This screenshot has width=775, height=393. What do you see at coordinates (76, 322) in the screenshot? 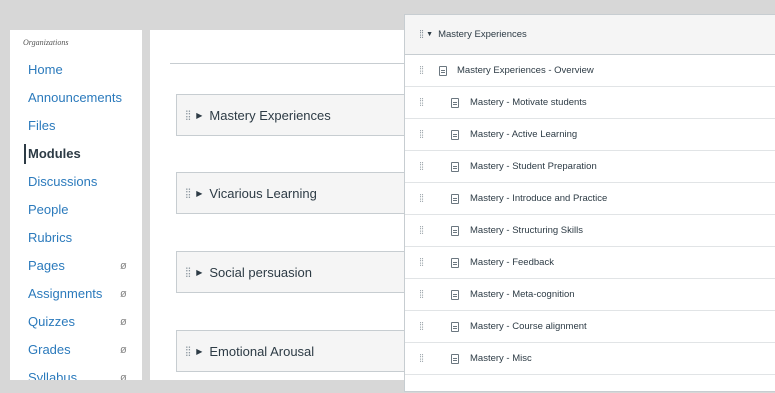
I see `nav-item-quizzes: Quizzes ø` at bounding box center [76, 322].